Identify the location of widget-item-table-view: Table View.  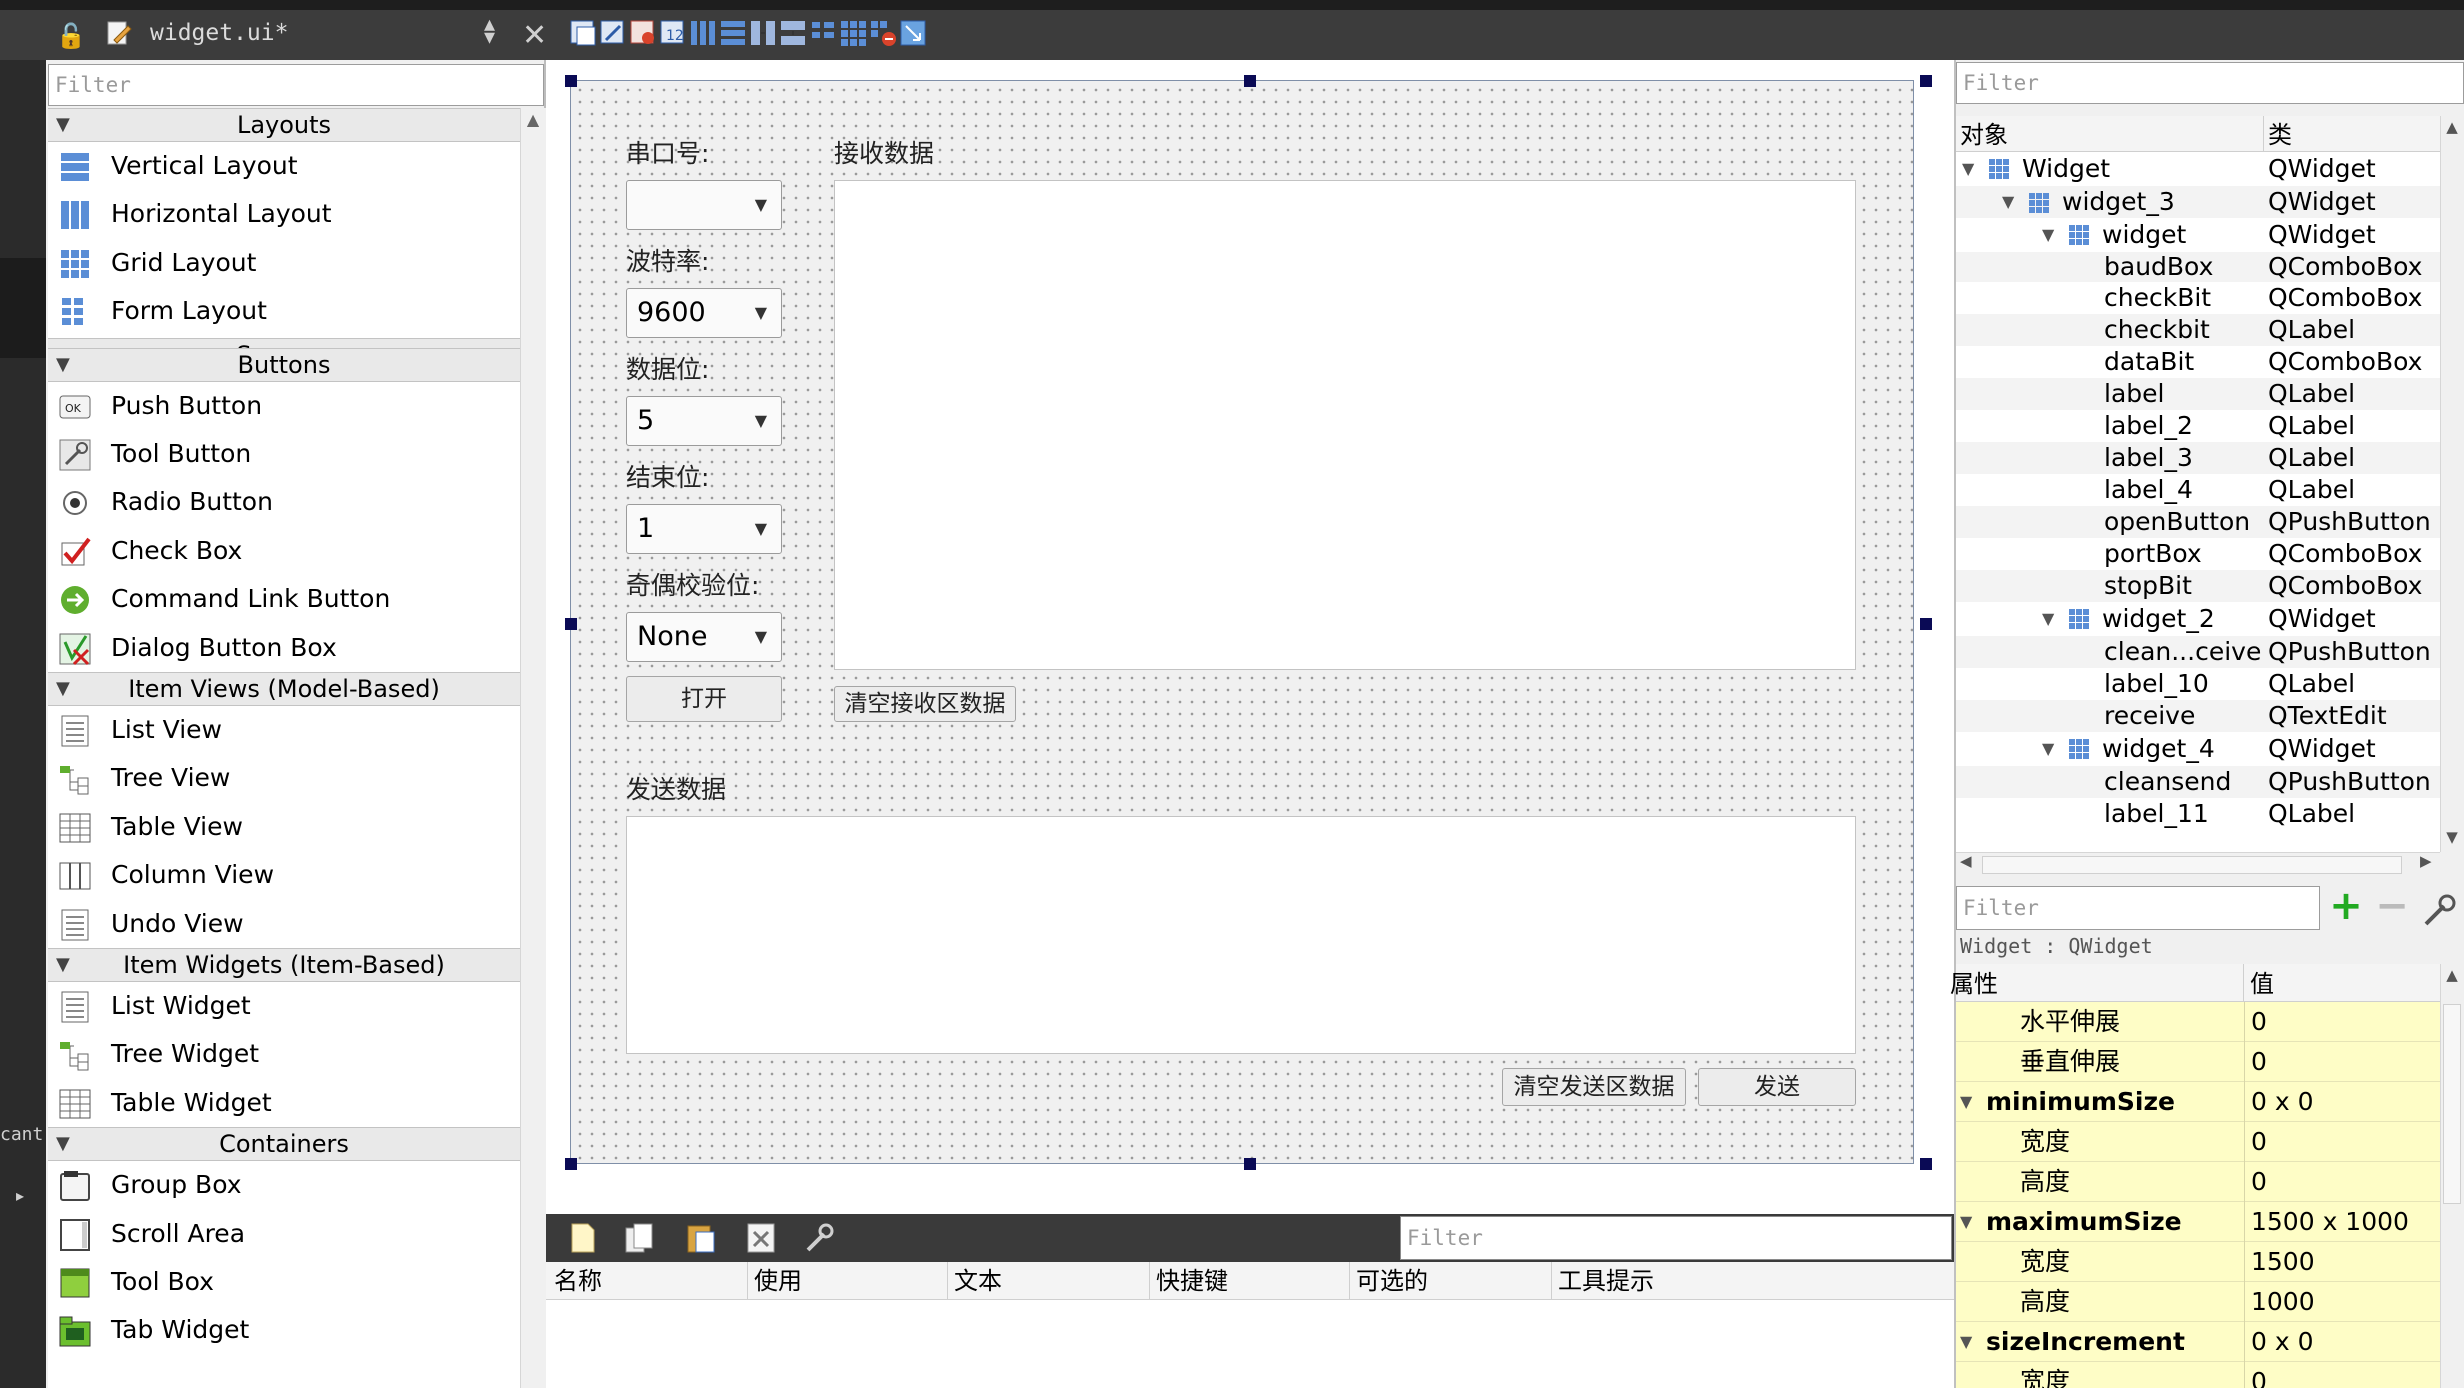
(284, 827).